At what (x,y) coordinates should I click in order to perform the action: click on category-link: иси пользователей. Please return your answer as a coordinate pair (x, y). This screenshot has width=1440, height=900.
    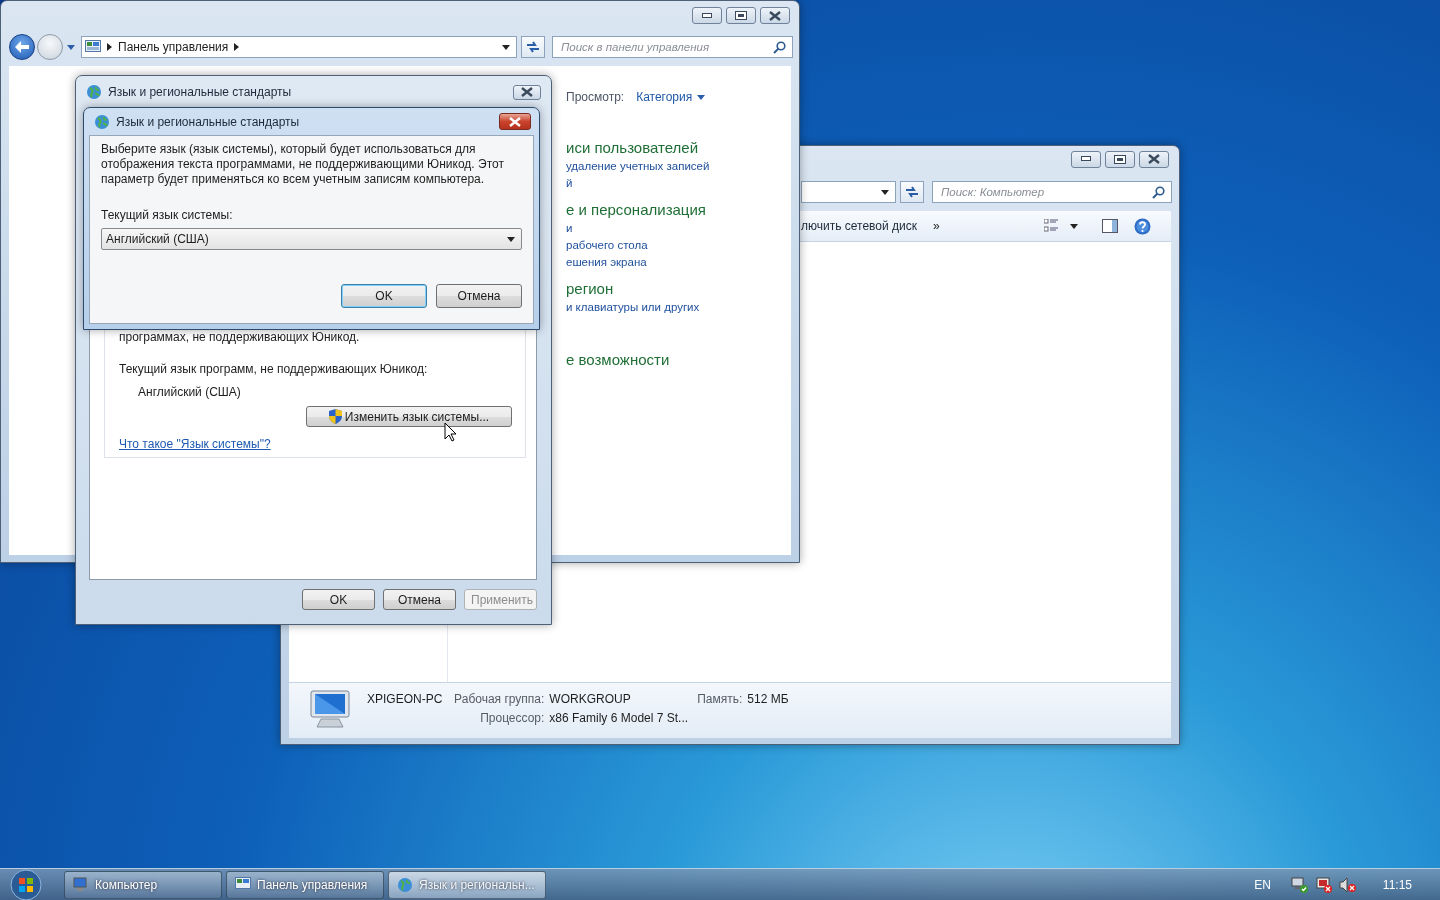
    Looking at the image, I should click on (678, 148).